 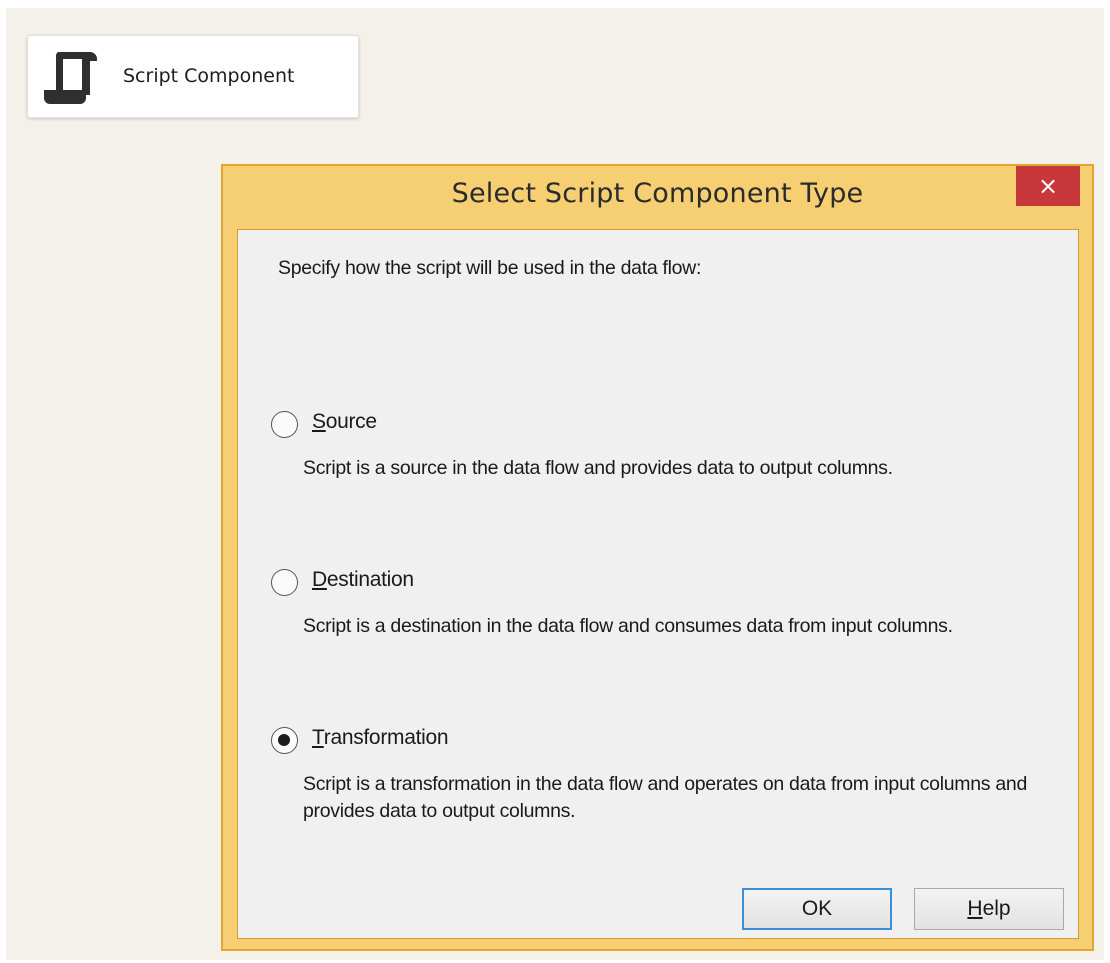 I want to click on source-label: Source, so click(x=344, y=422).